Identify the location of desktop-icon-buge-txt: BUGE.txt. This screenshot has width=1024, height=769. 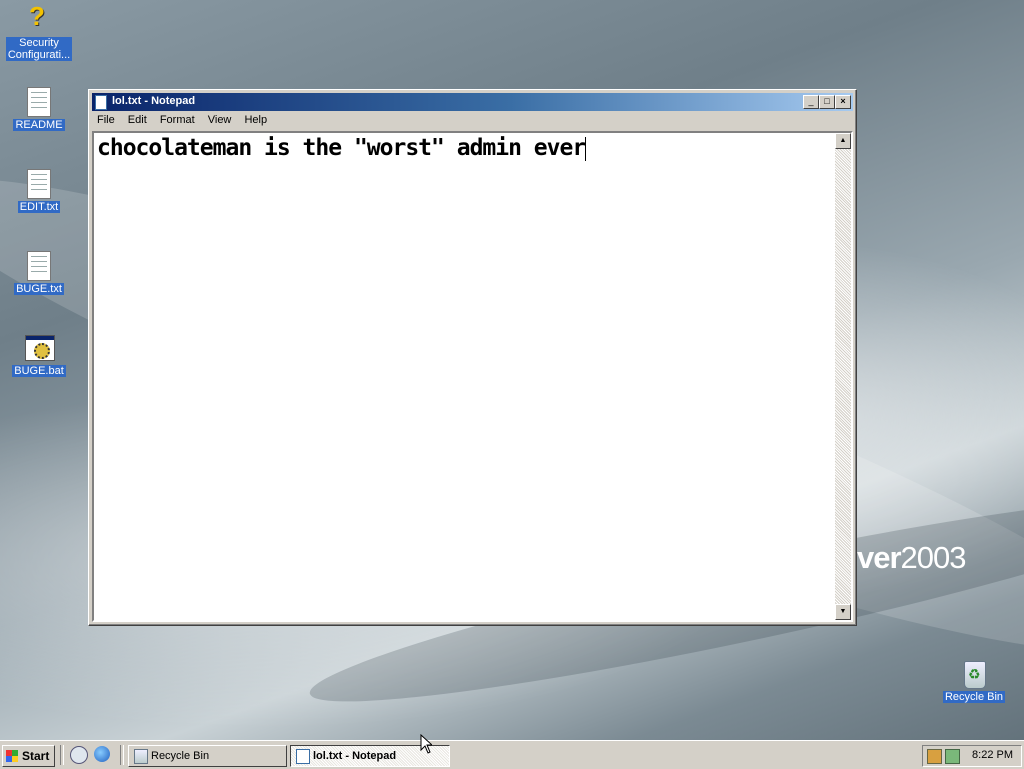
(39, 272).